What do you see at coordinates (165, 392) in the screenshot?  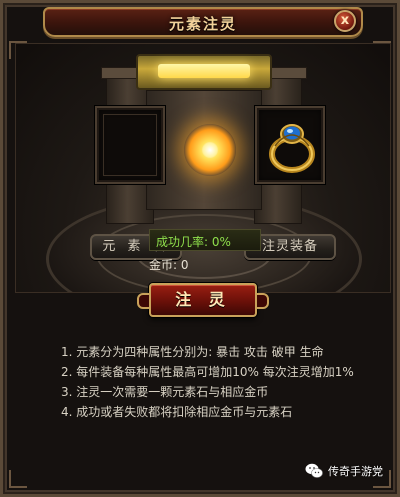 I see `instruction-item: 3. 注灵一次需要一颗元素石与相应金币` at bounding box center [165, 392].